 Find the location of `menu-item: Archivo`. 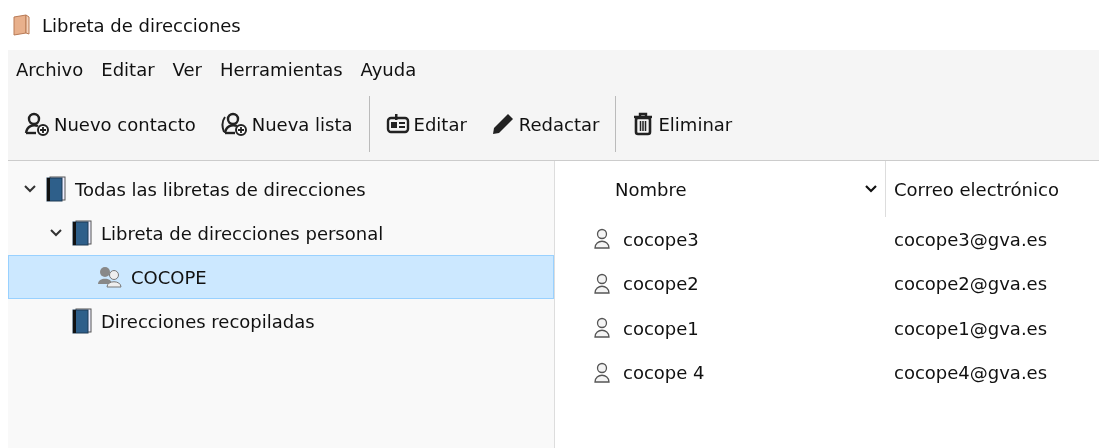

menu-item: Archivo is located at coordinates (50, 69).